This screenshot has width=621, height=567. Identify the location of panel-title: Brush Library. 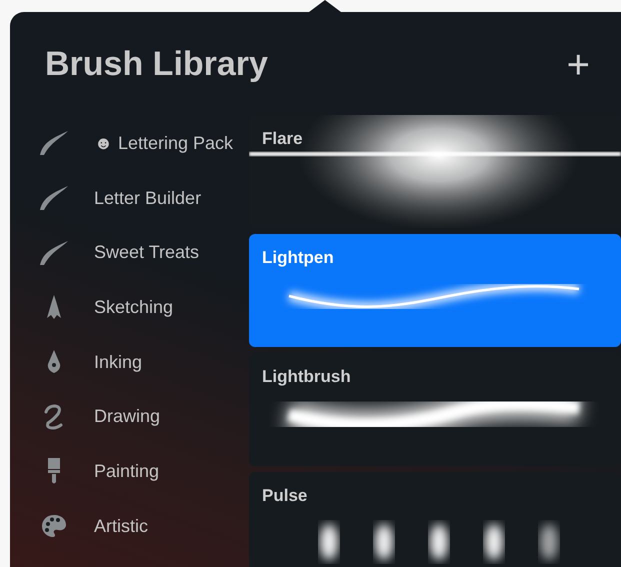
(156, 64).